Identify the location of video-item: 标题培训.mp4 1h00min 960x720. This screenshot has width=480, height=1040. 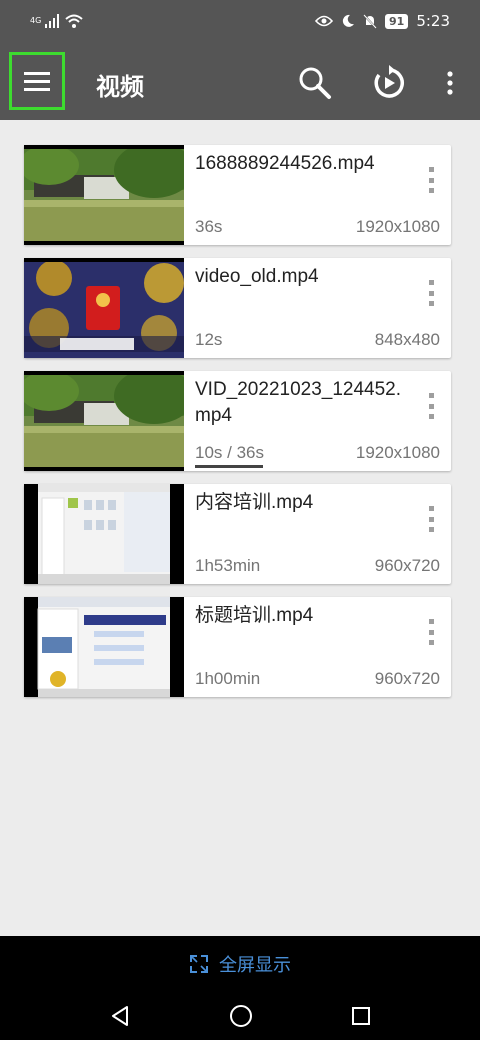
(237, 647).